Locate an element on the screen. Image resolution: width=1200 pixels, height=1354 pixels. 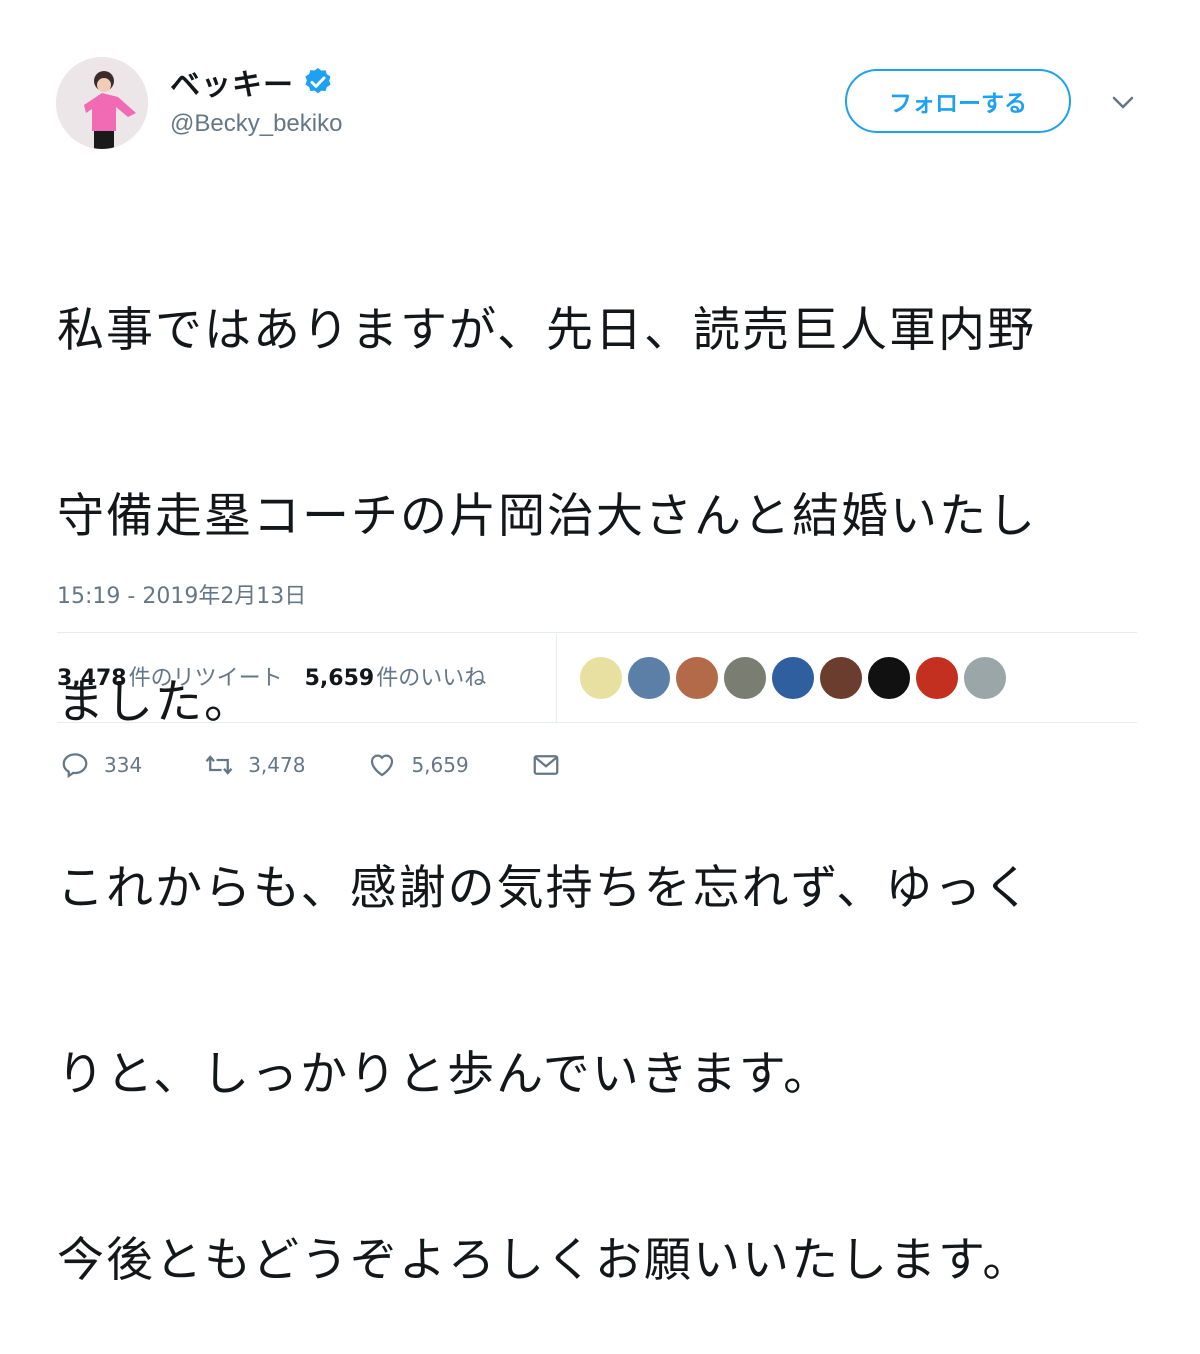
avatar is located at coordinates (102, 103).